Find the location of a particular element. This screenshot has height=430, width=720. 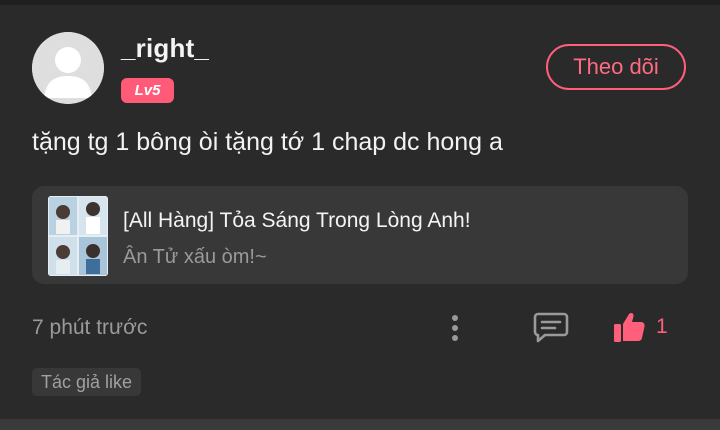

follow-button: Theo dõi is located at coordinates (616, 67).